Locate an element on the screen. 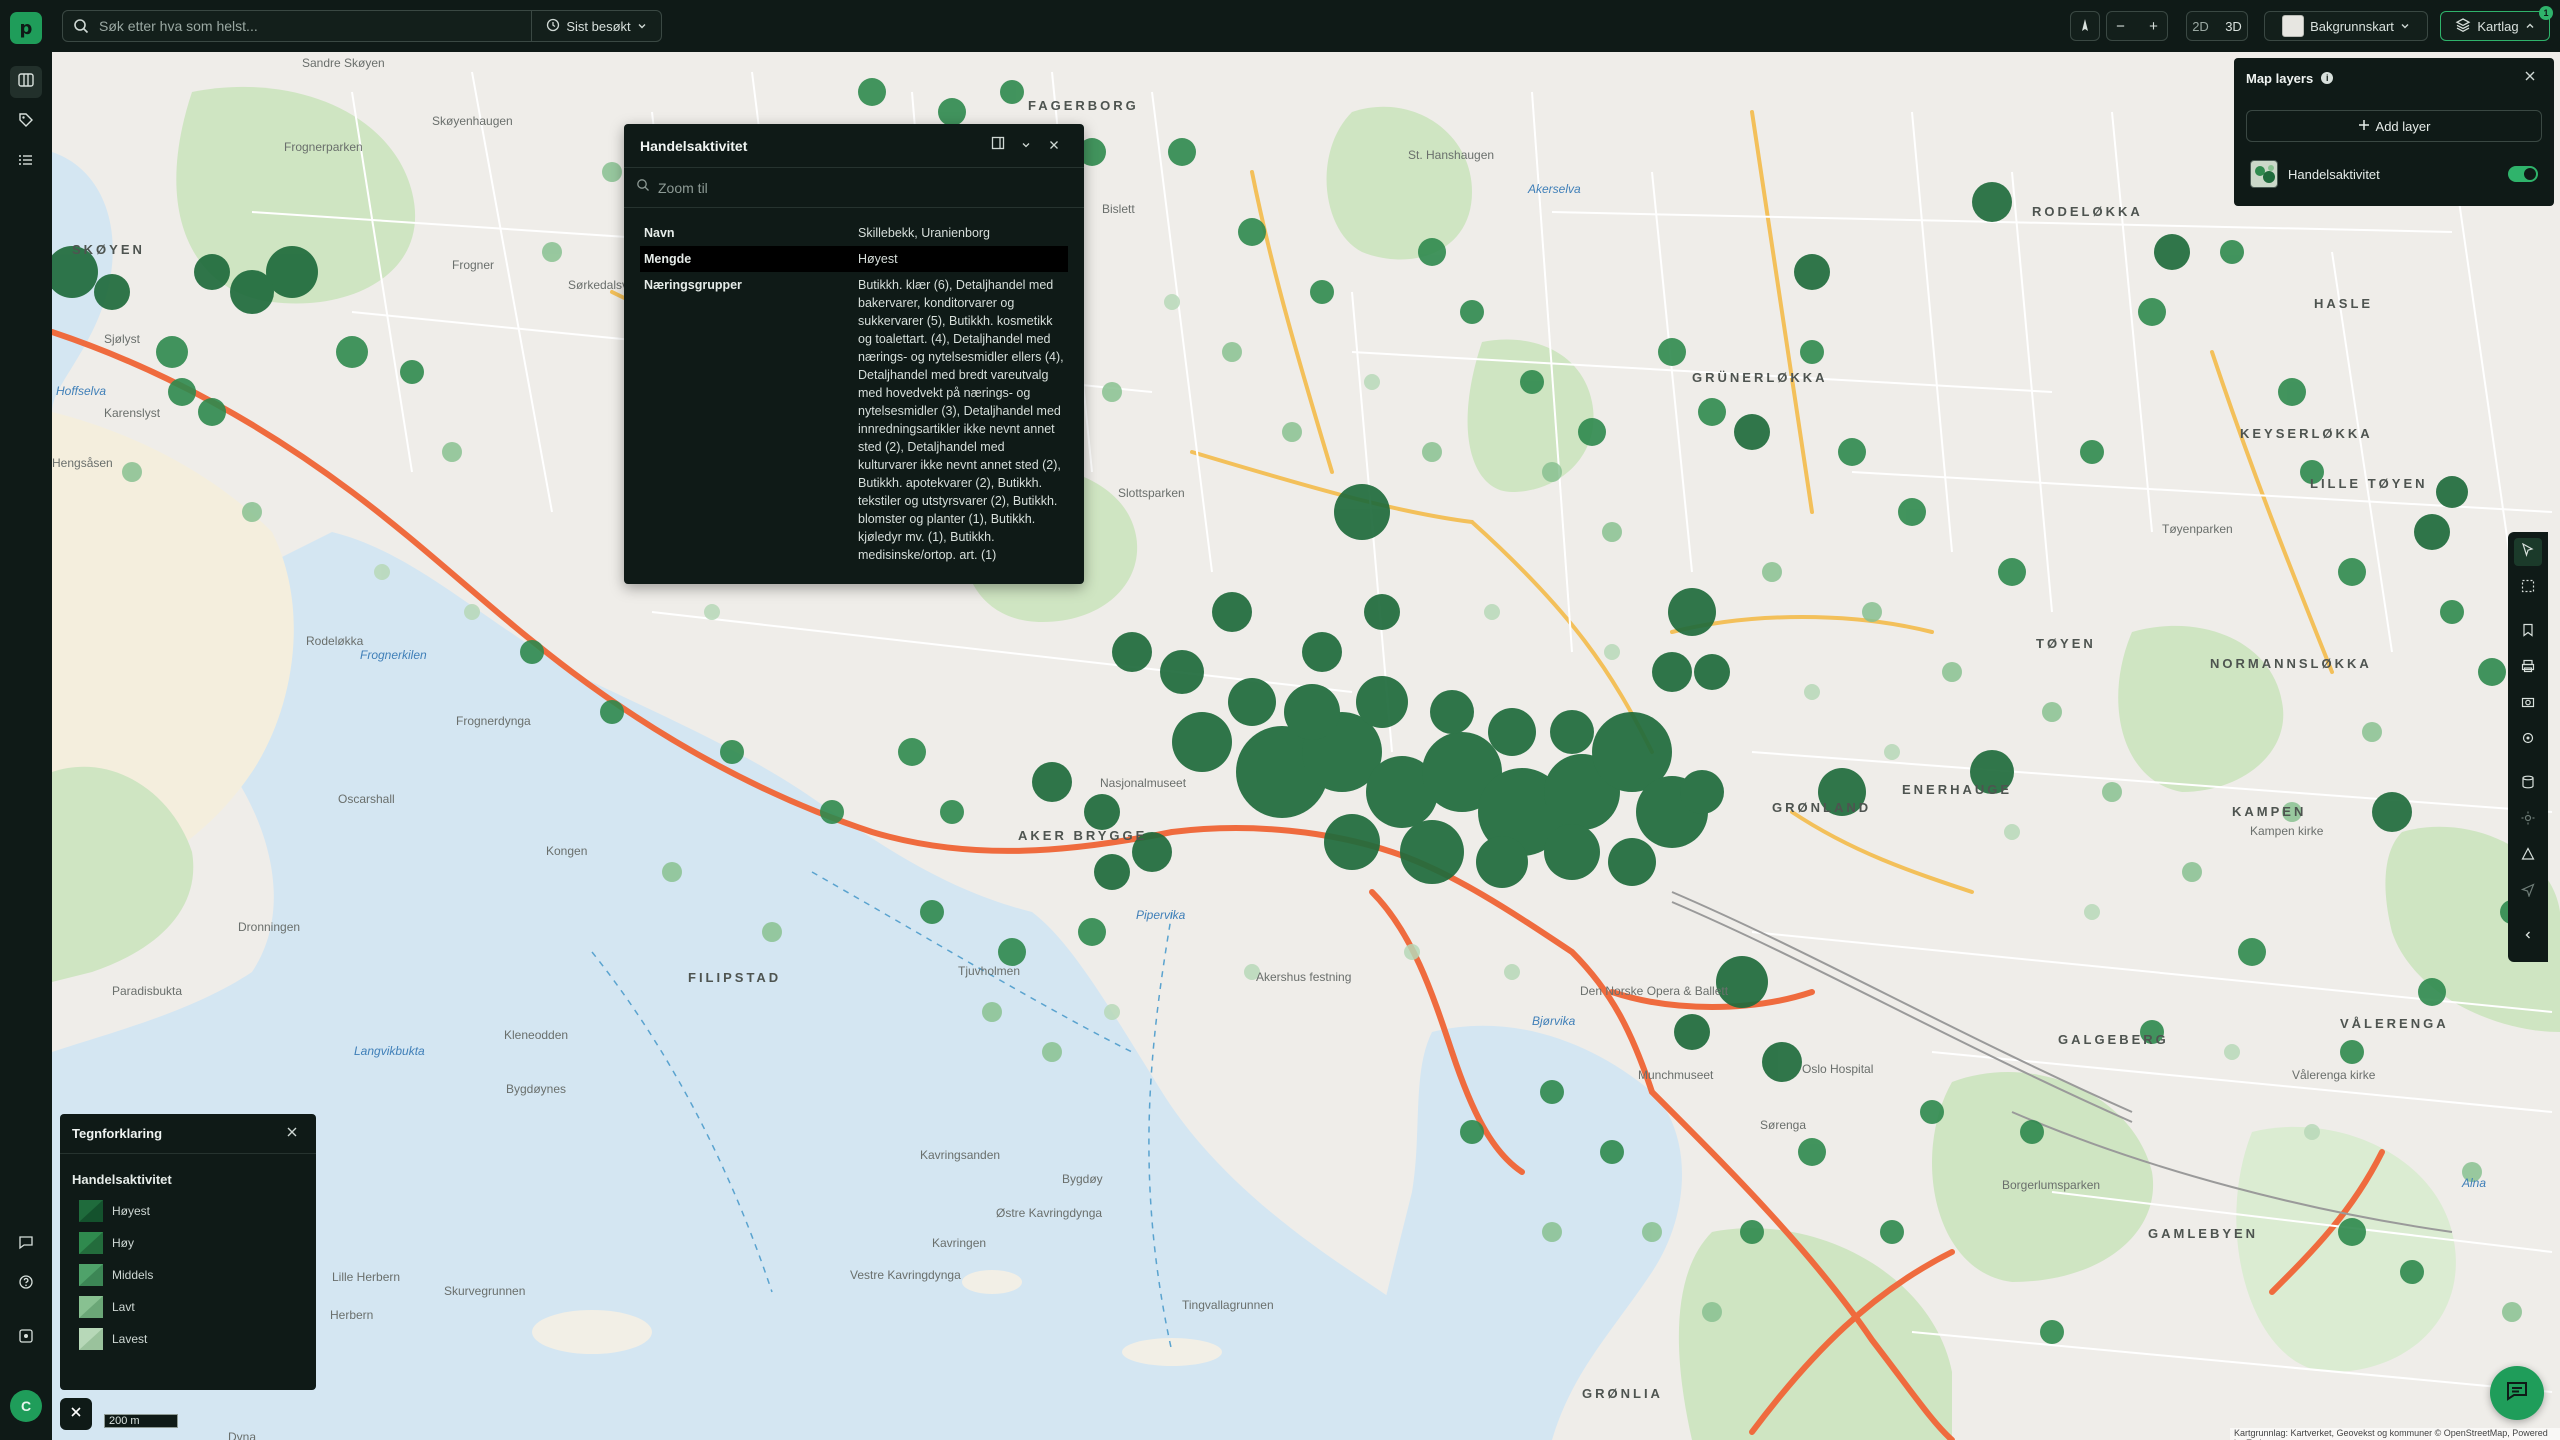 This screenshot has width=2560, height=1440. user-avatar: C is located at coordinates (26, 1406).